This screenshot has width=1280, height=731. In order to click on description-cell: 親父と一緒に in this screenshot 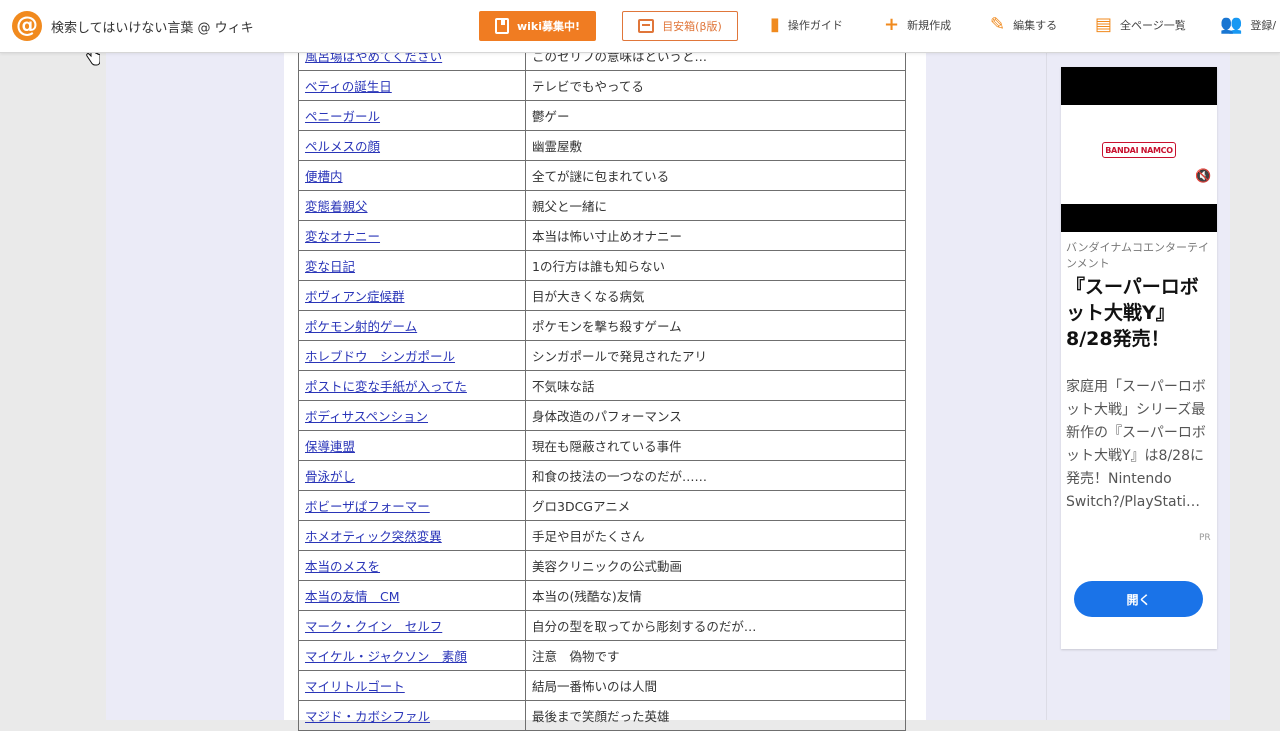, I will do `click(715, 205)`.